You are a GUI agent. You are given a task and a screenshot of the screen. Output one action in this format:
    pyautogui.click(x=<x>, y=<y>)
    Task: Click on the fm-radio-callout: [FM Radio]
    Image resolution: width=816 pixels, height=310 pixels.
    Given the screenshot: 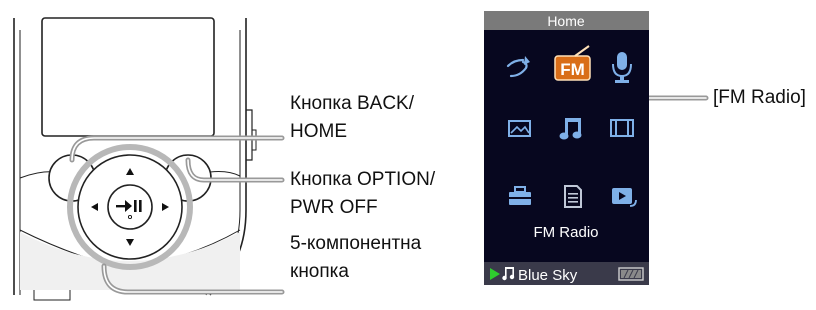 What is the action you would take?
    pyautogui.click(x=759, y=98)
    